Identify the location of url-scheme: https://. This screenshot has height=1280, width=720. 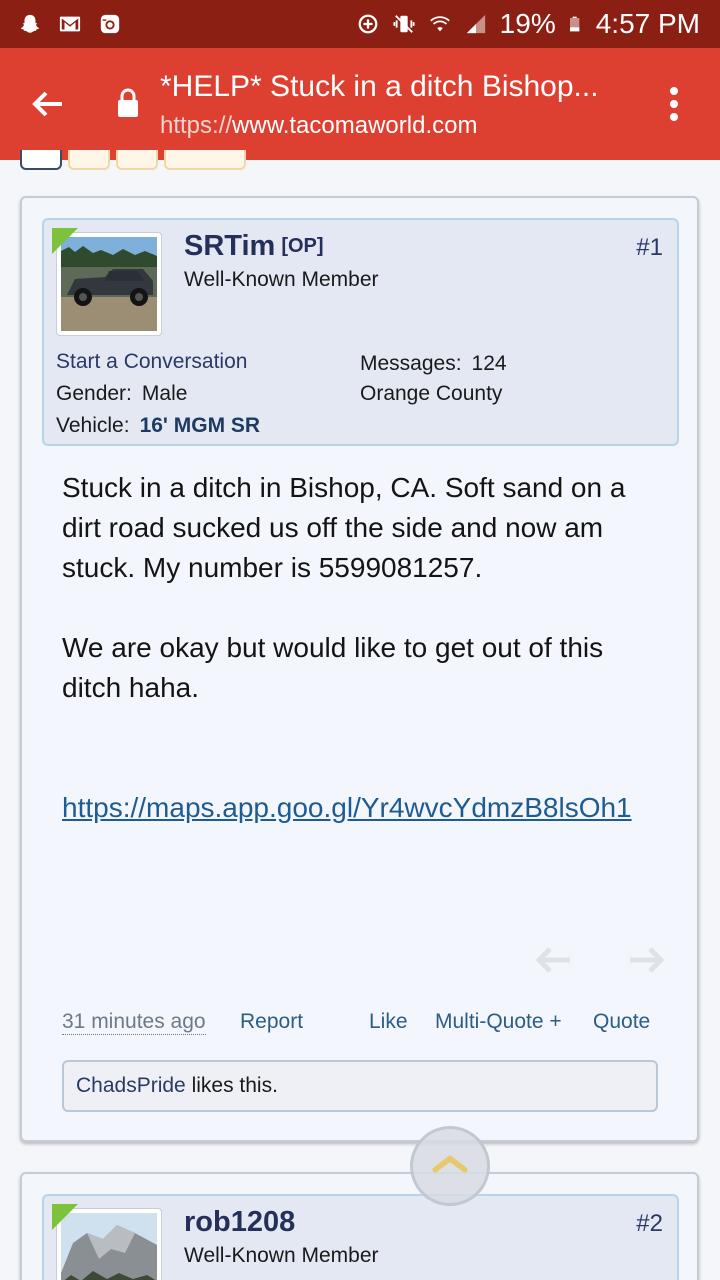
(196, 125).